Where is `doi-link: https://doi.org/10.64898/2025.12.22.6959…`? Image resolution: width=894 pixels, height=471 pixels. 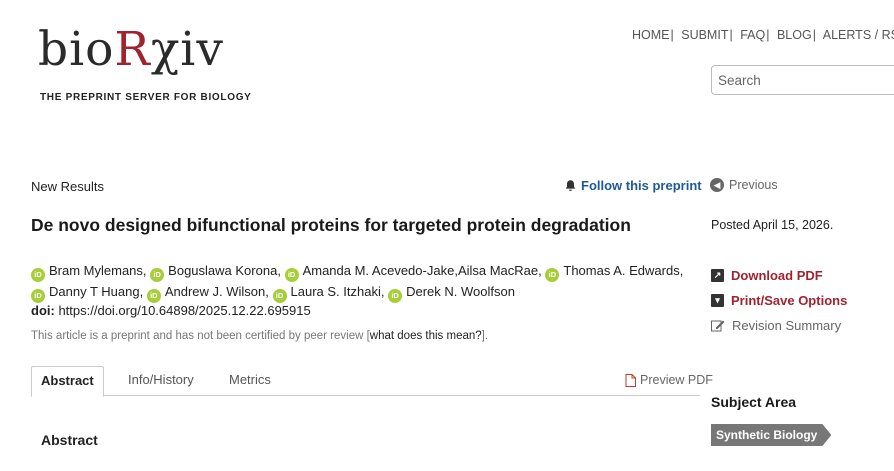 doi-link: https://doi.org/10.64898/2025.12.22.6959… is located at coordinates (184, 310).